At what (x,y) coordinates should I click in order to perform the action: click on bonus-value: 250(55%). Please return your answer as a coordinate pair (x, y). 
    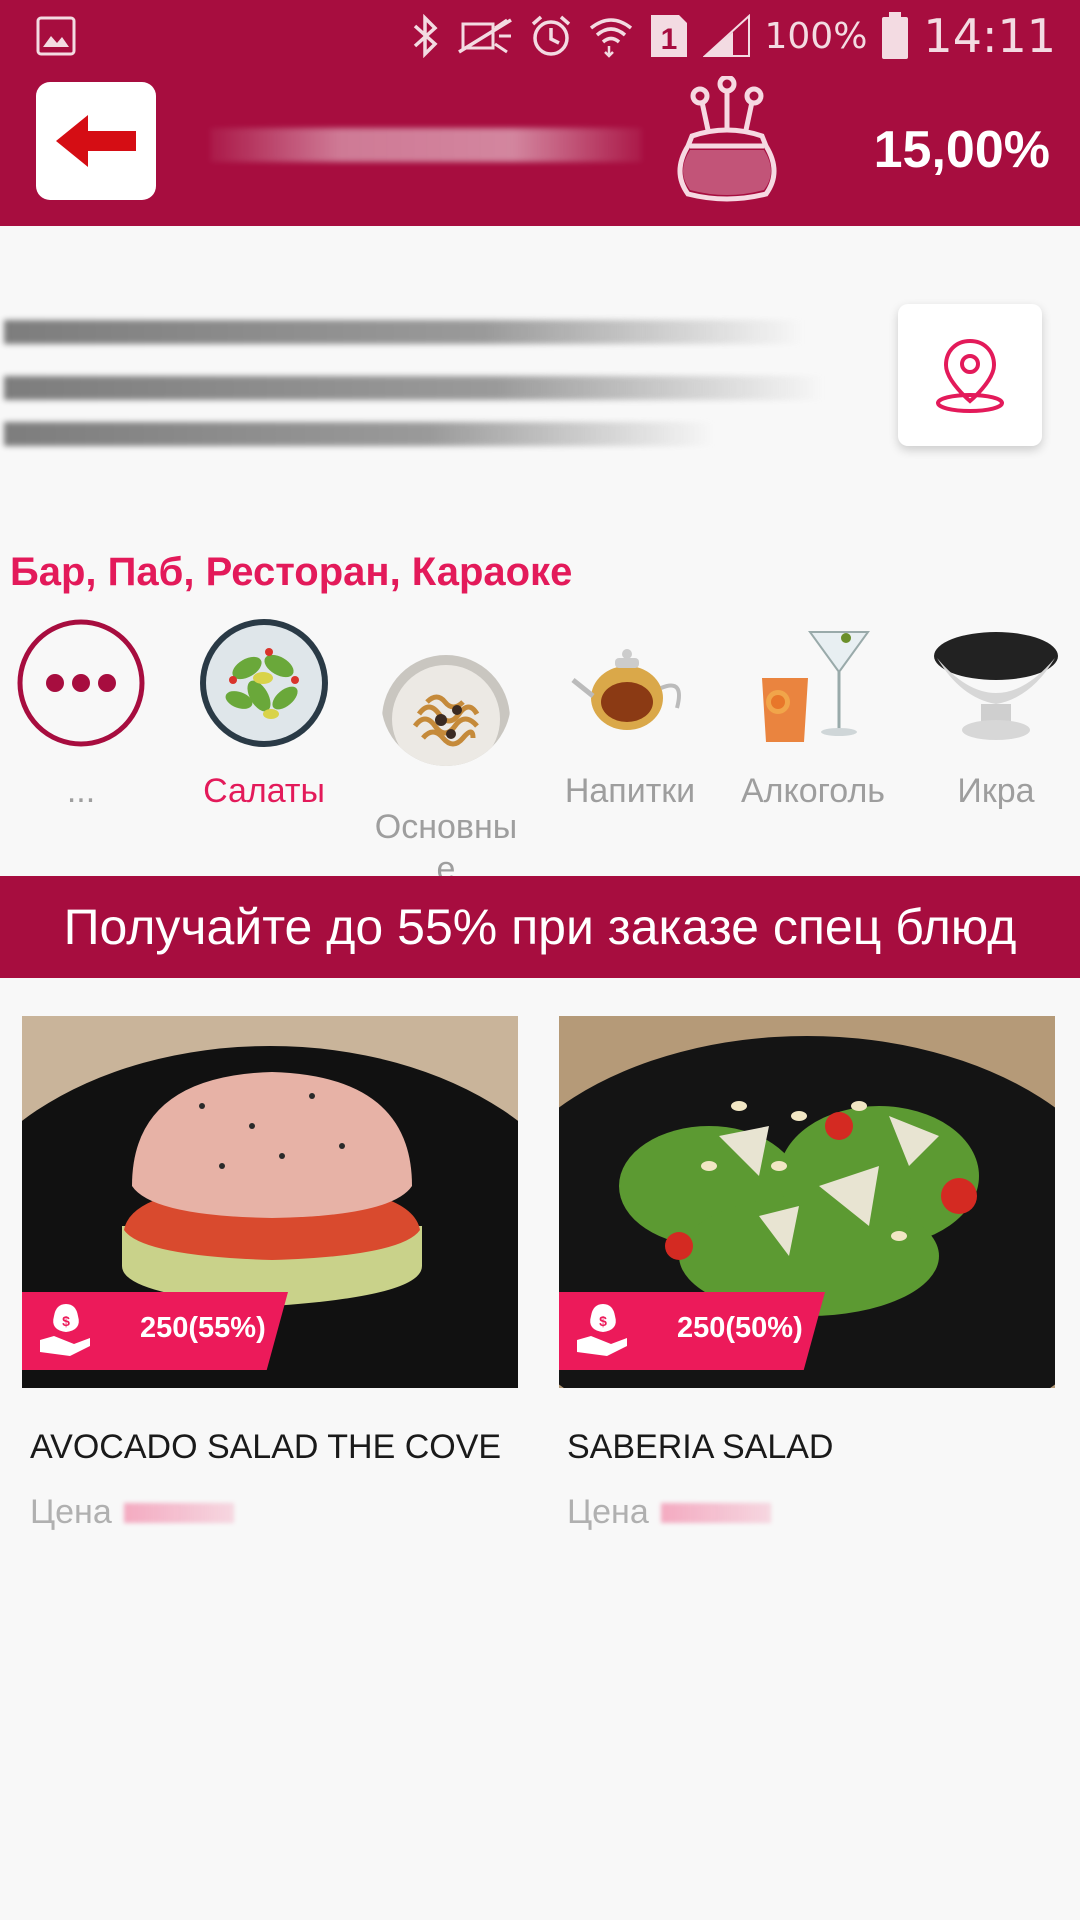
    Looking at the image, I should click on (203, 1328).